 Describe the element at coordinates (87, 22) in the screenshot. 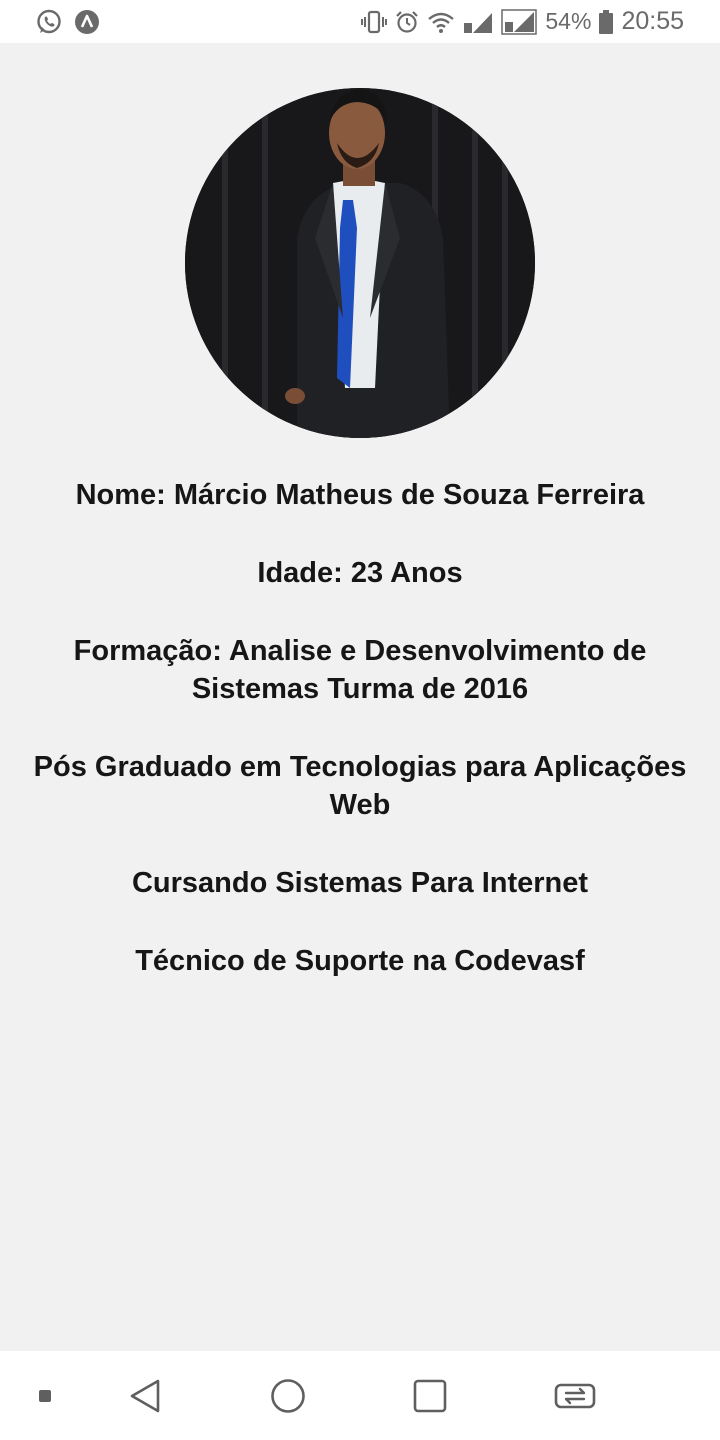

I see `app-notification-icon` at that location.